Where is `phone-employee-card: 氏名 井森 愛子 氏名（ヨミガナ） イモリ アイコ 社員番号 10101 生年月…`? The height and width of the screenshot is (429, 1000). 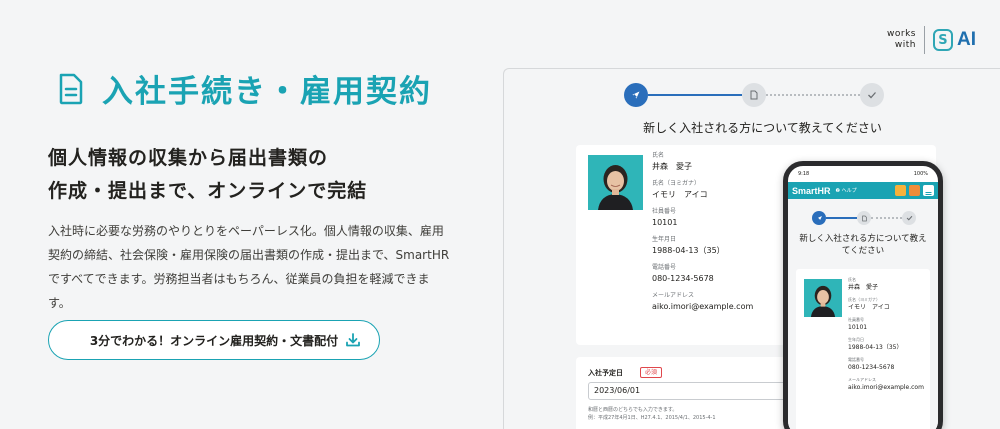
phone-employee-card: 氏名 井森 愛子 氏名（ヨミガナ） イモリ アイコ 社員番号 10101 生年月… is located at coordinates (863, 349).